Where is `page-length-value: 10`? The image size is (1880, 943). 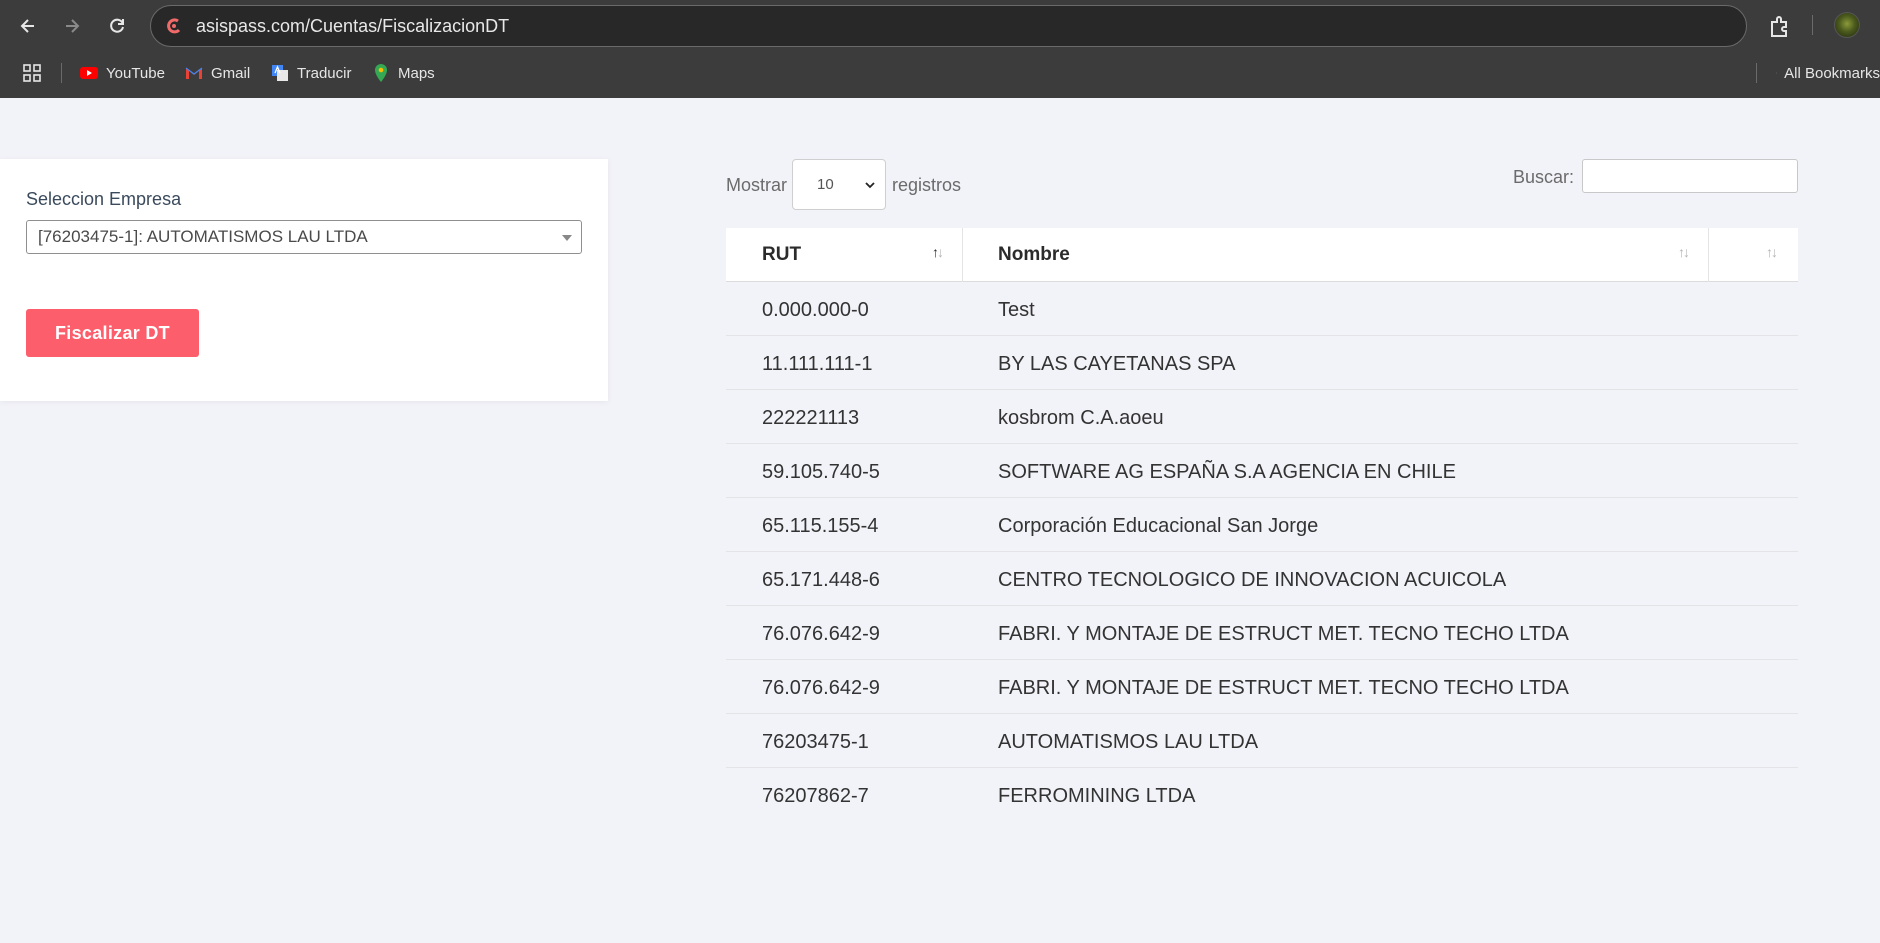
page-length-value: 10 is located at coordinates (825, 184).